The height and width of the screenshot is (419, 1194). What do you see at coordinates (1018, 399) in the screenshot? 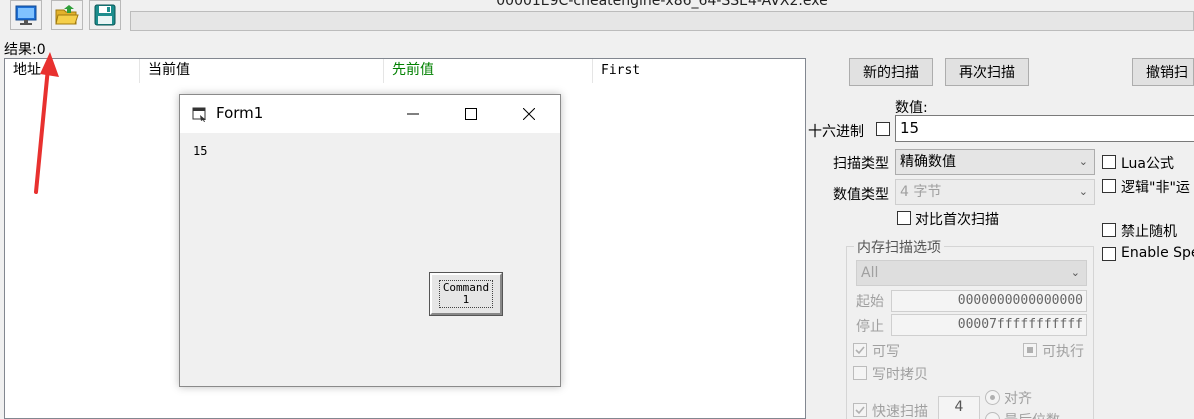
I see `align-label: 对齐` at bounding box center [1018, 399].